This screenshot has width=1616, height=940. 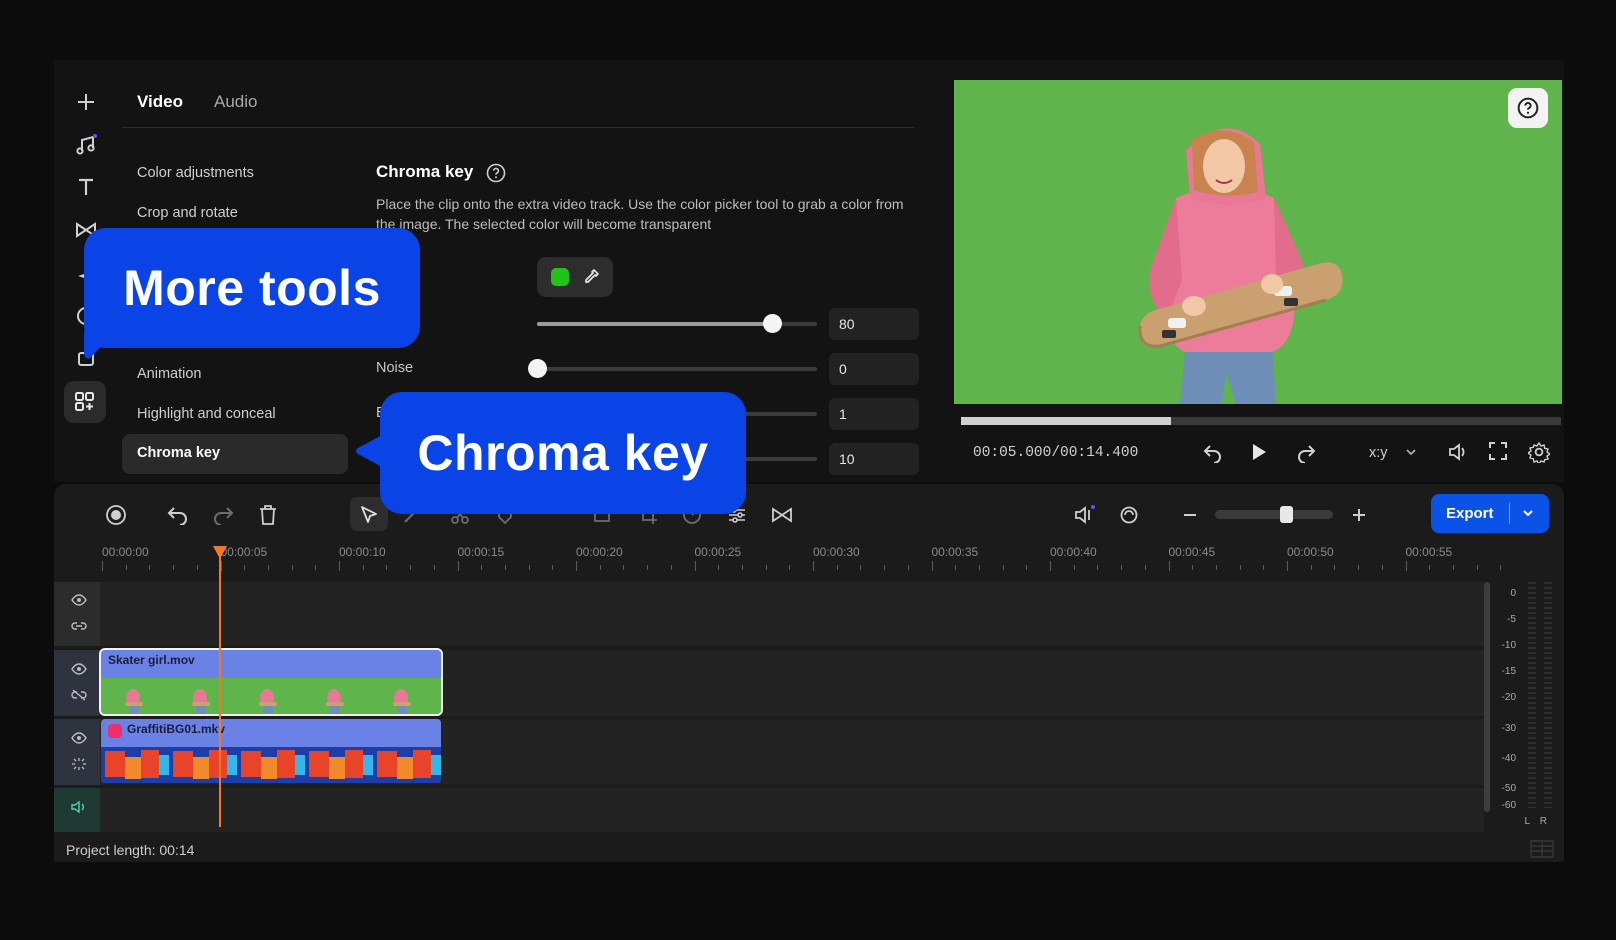 I want to click on edges-value-field: 1, so click(x=874, y=414).